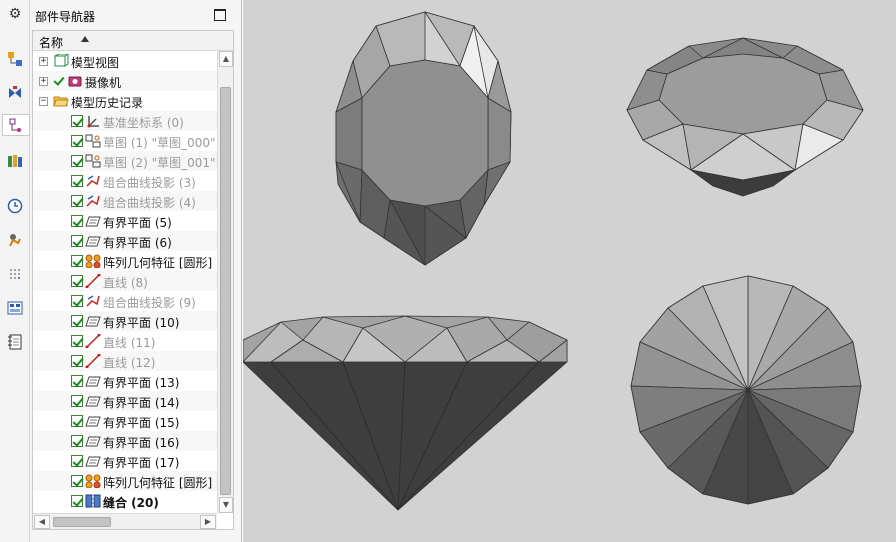  Describe the element at coordinates (149, 183) in the screenshot. I see `tree-item-label: 组合曲线投影 (3)` at that location.